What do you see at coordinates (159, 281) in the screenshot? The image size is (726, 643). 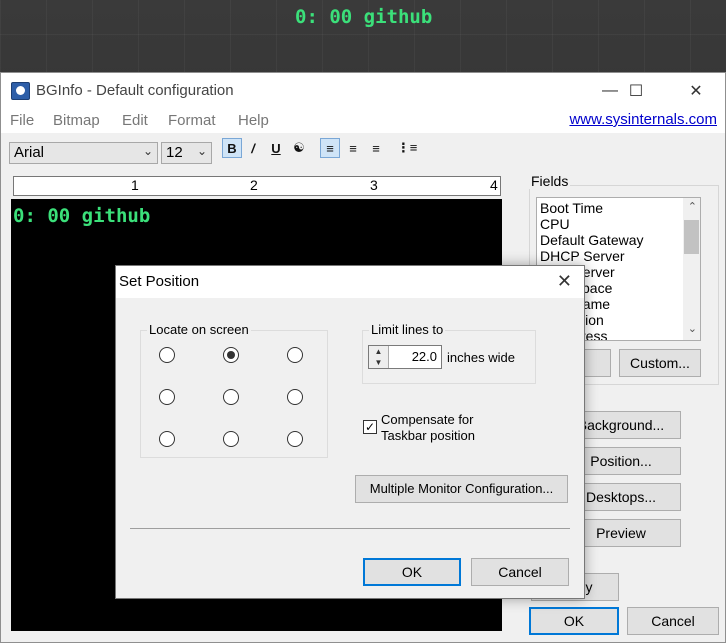 I see `dialog-title: Set Position` at bounding box center [159, 281].